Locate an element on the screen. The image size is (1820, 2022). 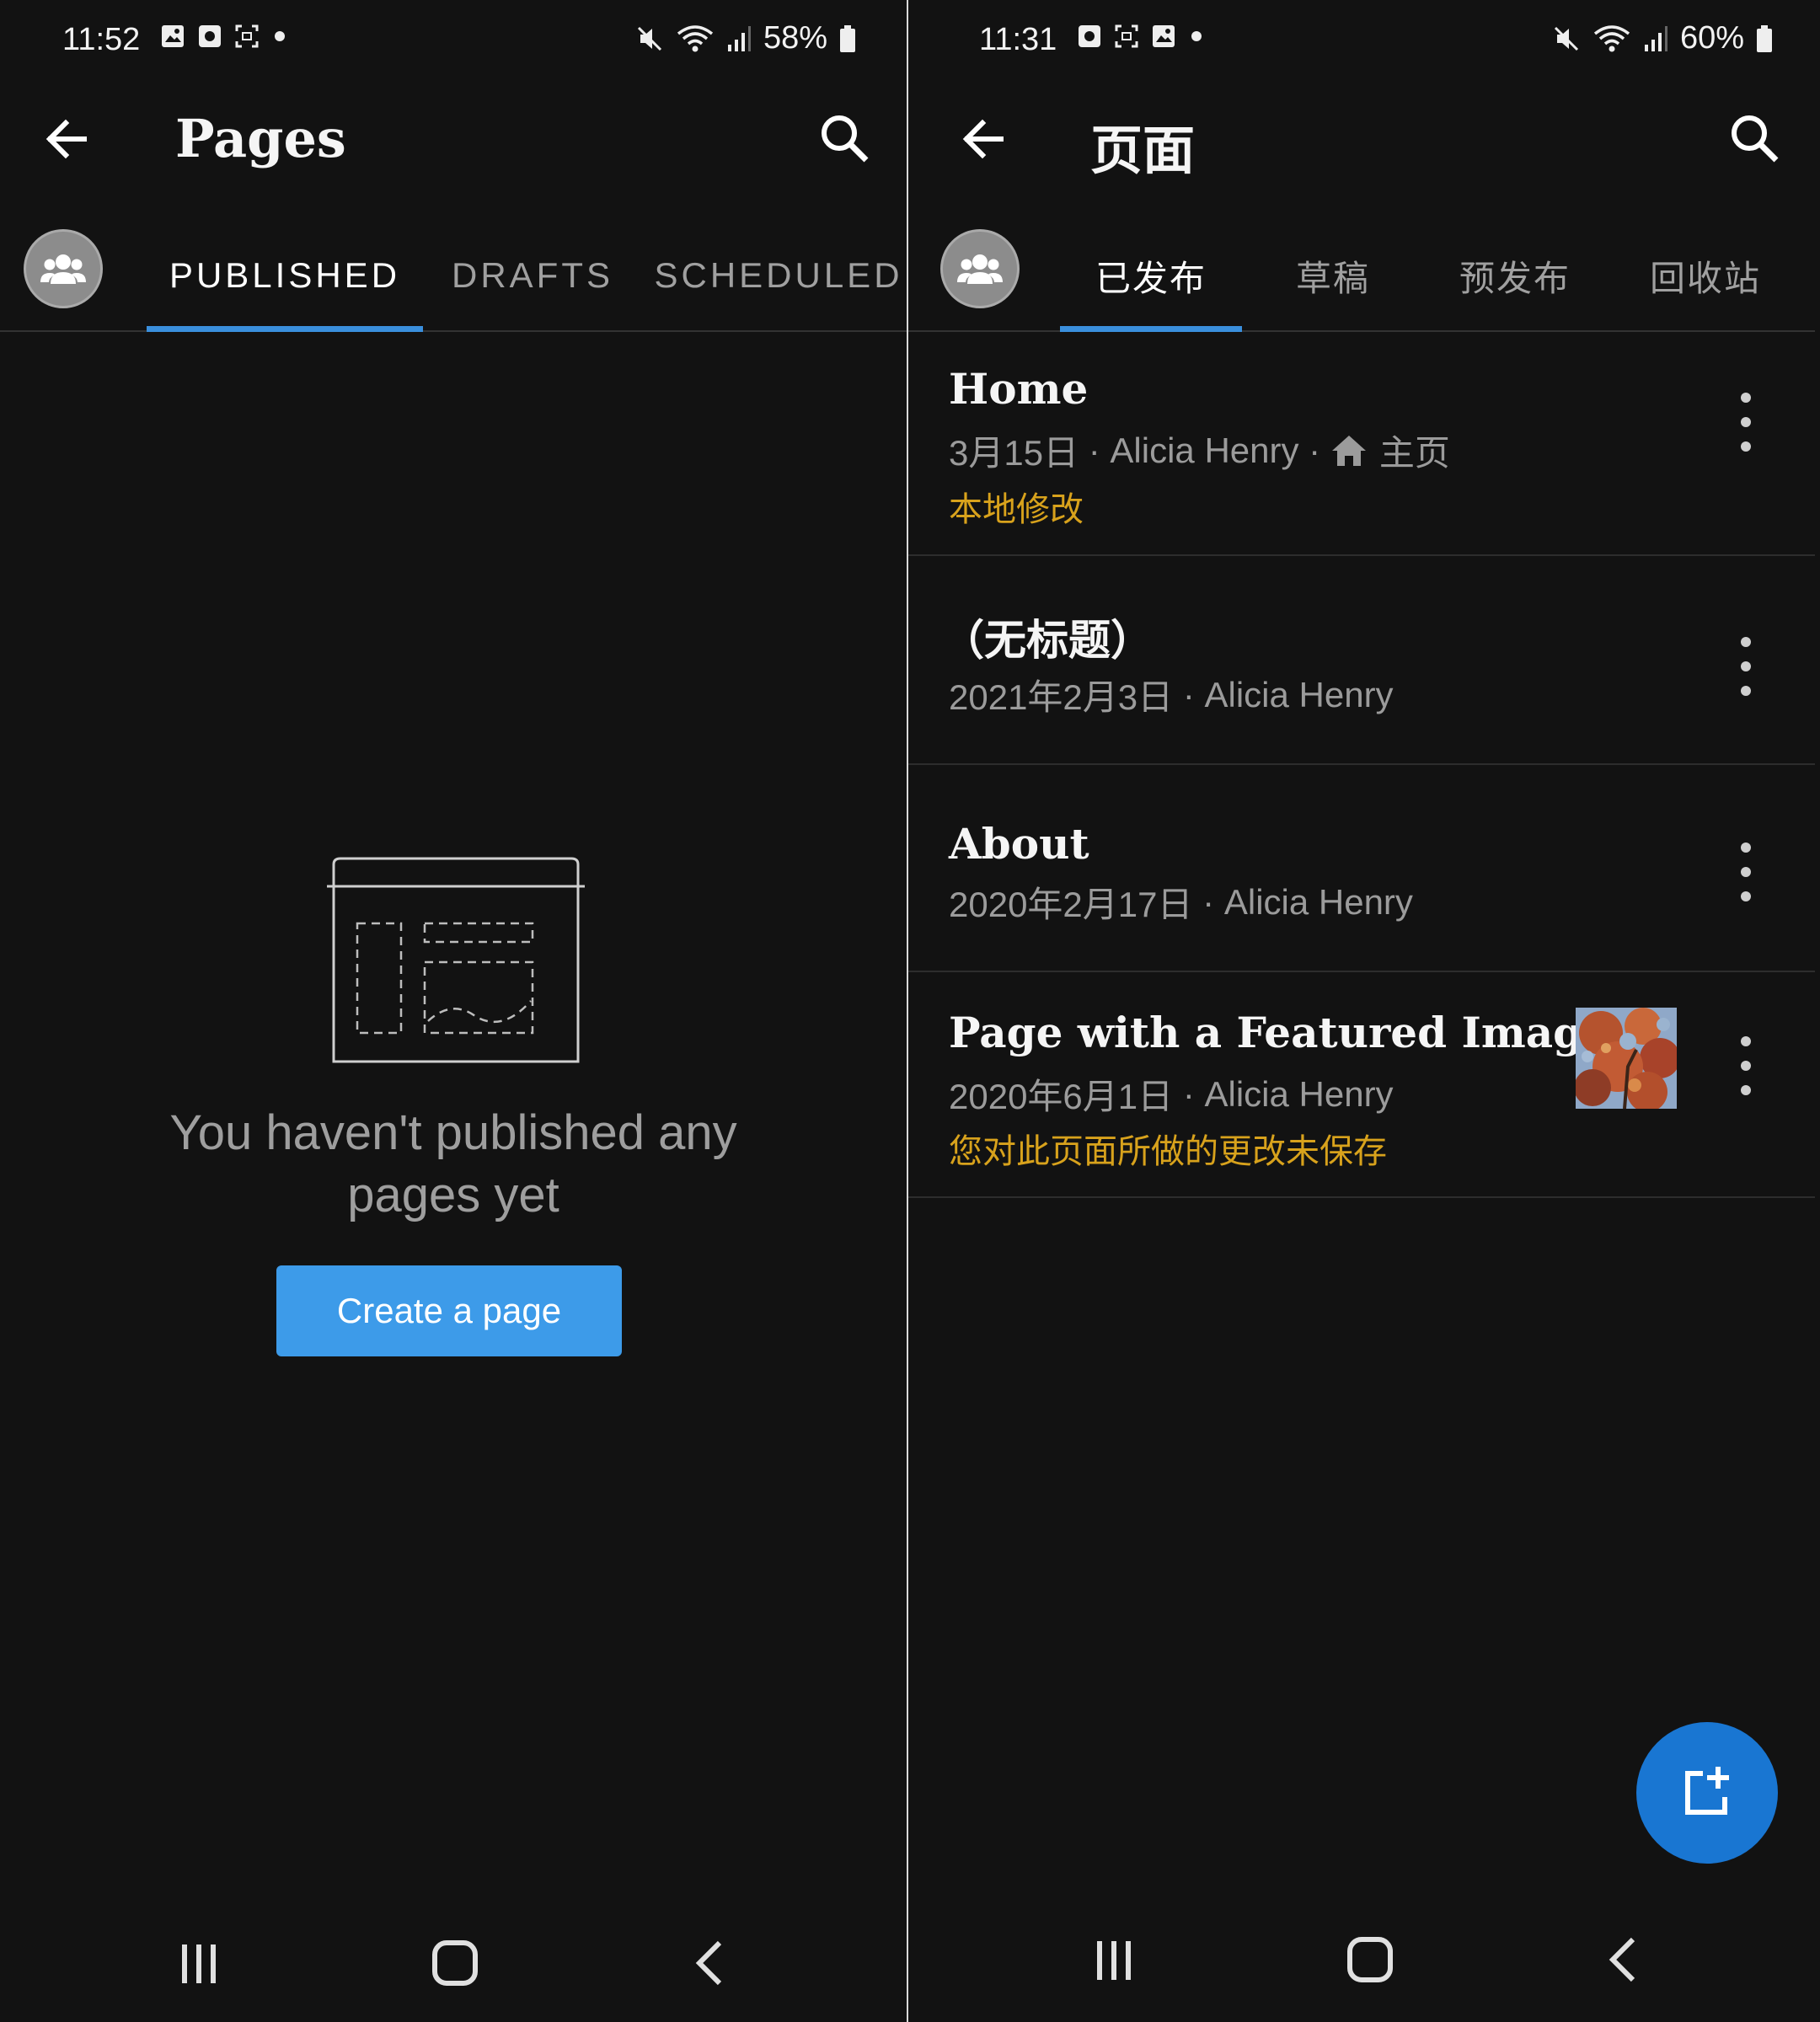
tab-bar: PUBLISHED DRAFTS SCHEDULED is located at coordinates (453, 276).